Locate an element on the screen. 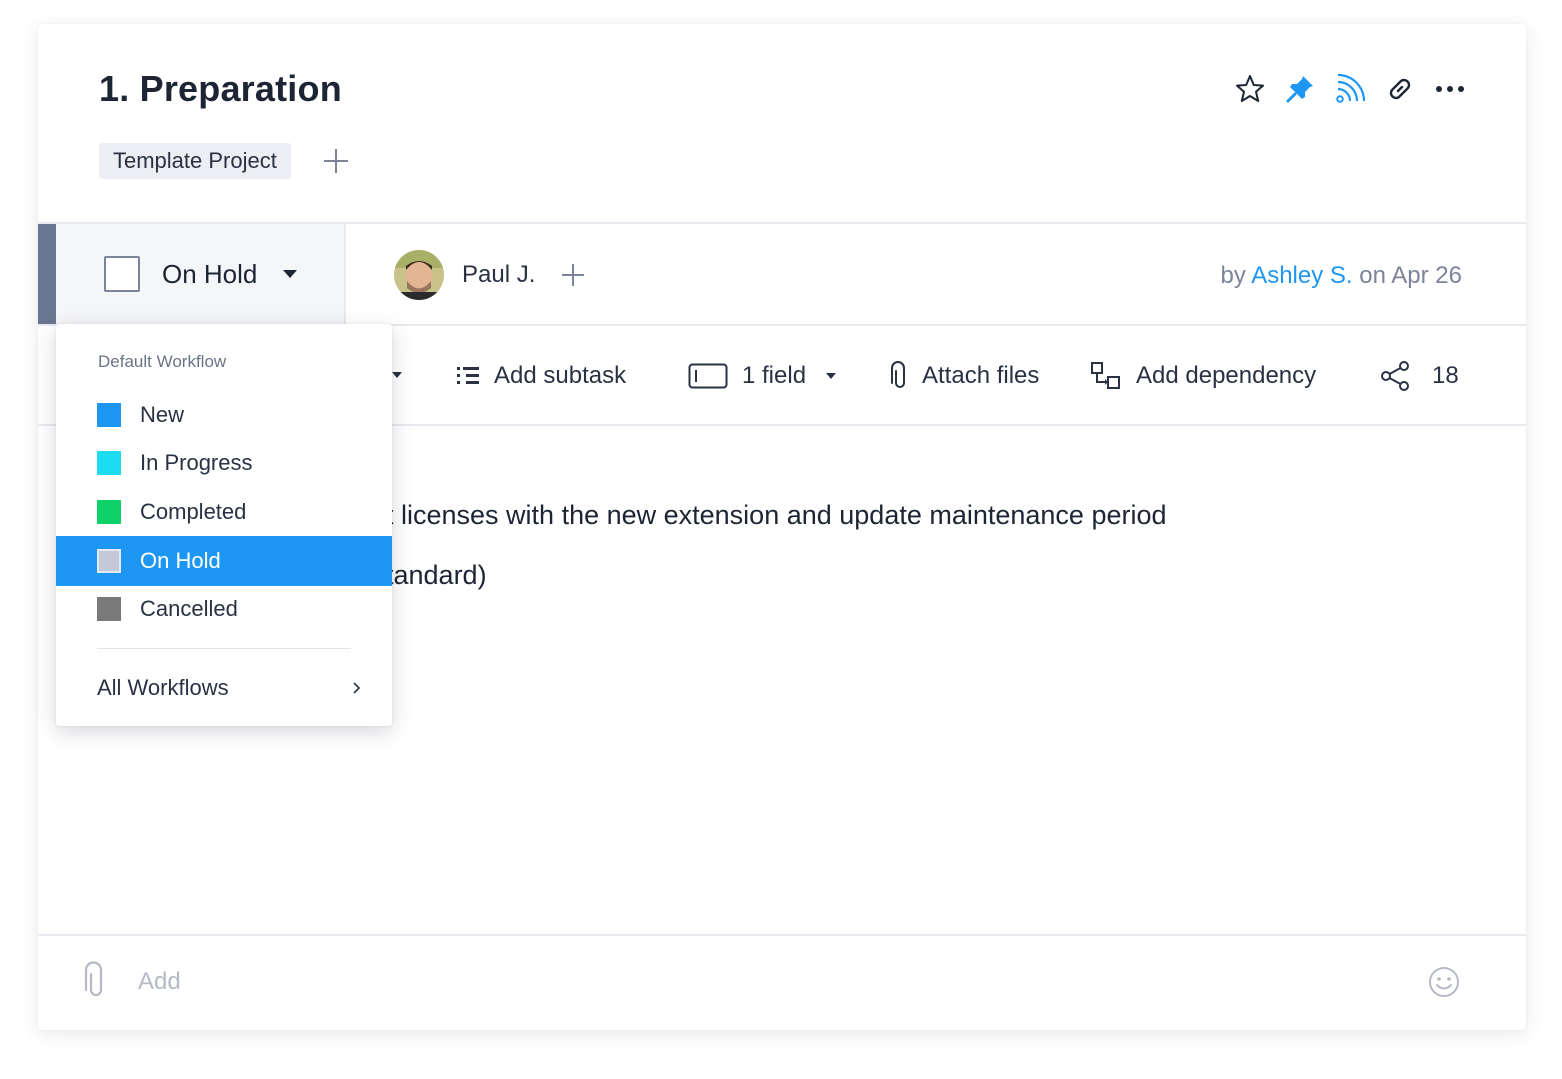  star-button is located at coordinates (1250, 89).